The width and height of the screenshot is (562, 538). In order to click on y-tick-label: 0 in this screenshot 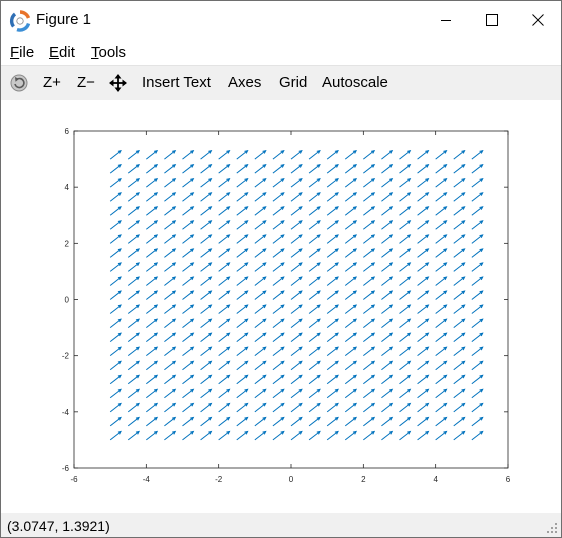, I will do `click(67, 300)`.